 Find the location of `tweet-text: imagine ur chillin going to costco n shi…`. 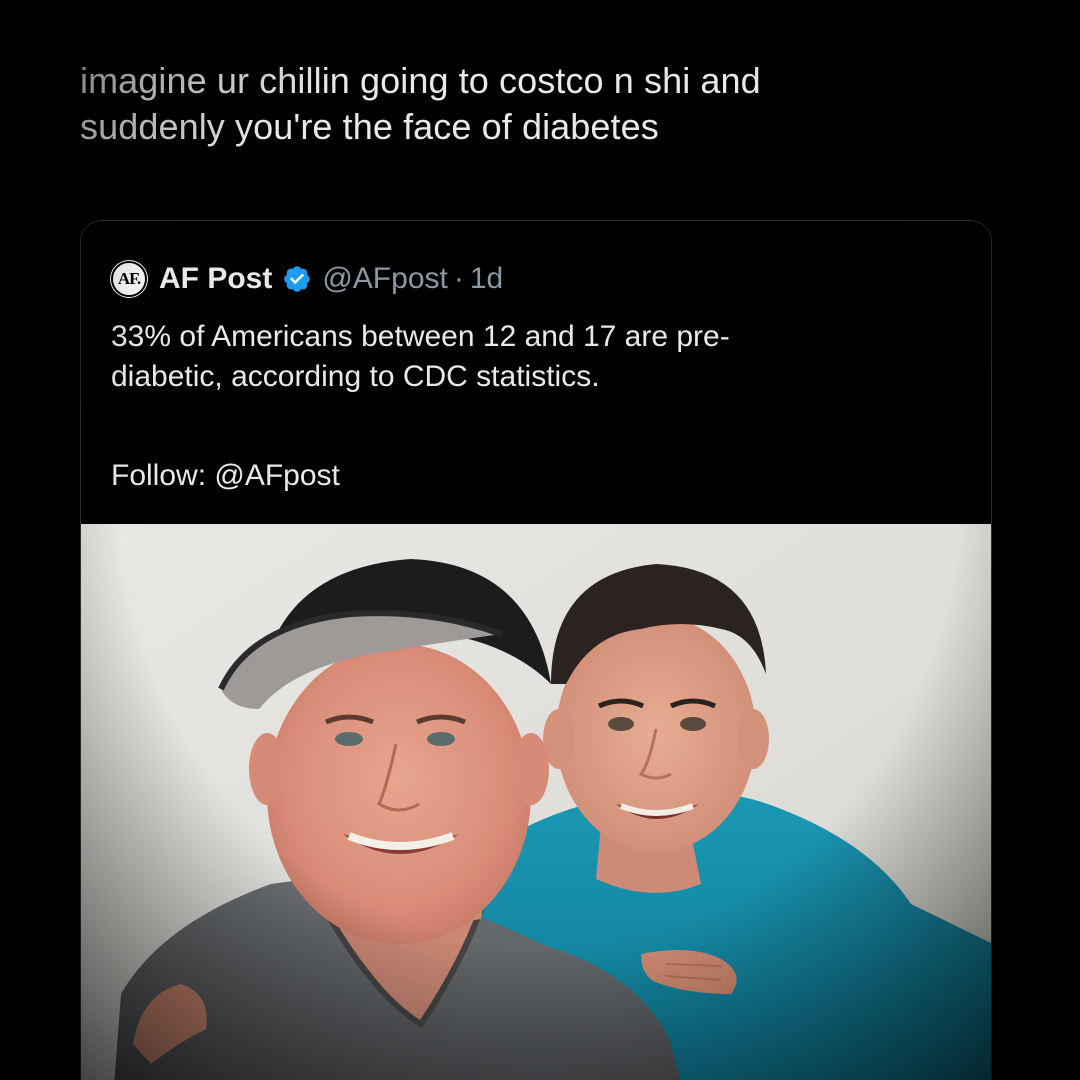

tweet-text: imagine ur chillin going to costco n shi… is located at coordinates (530, 104).